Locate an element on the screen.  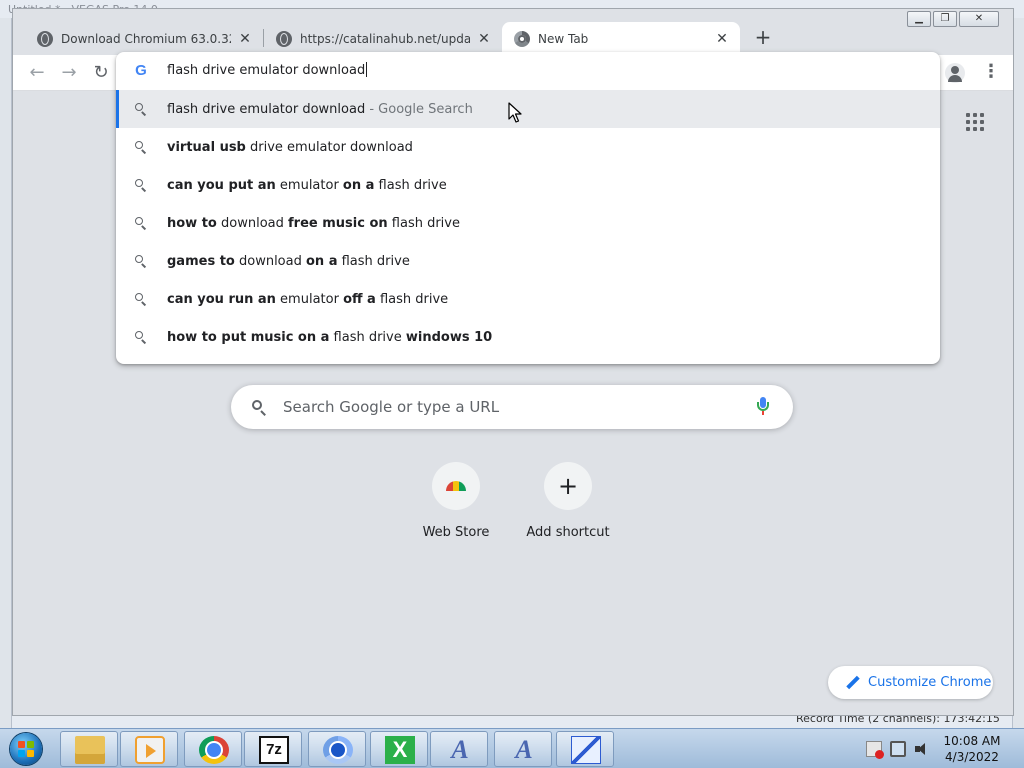
window-controls: ▁ ❐ ✕ is located at coordinates (953, 19).